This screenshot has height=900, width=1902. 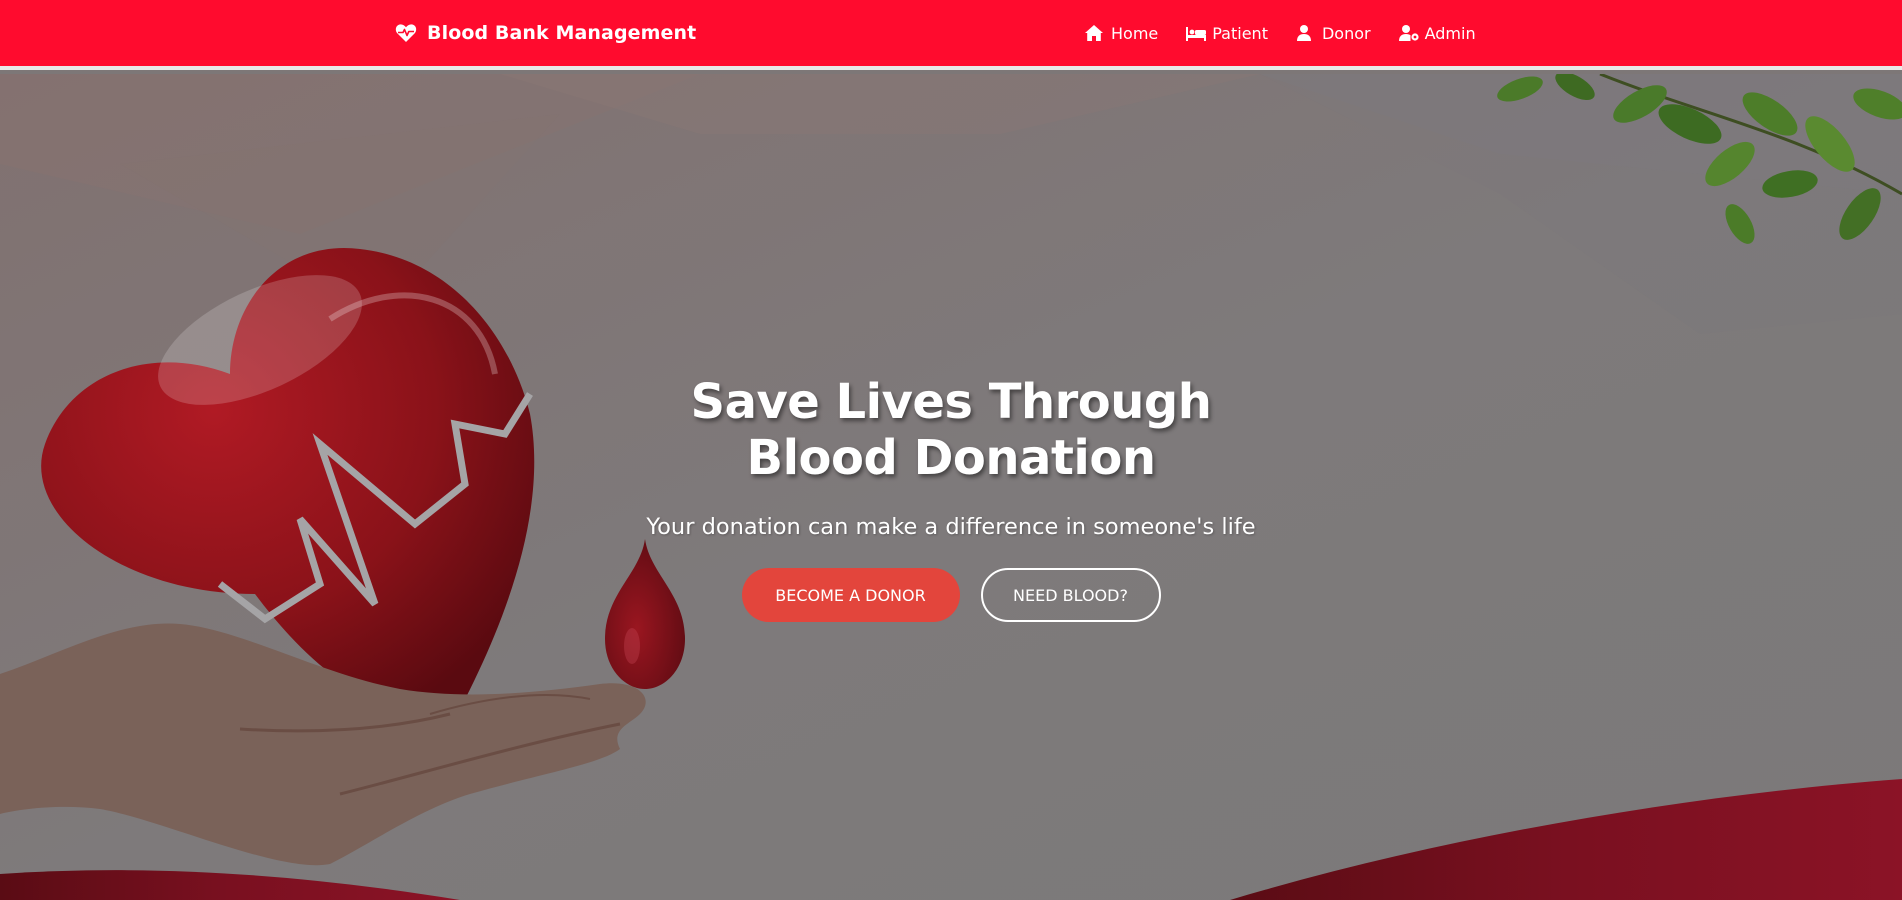 I want to click on brand-label: Blood Bank Management, so click(x=562, y=33).